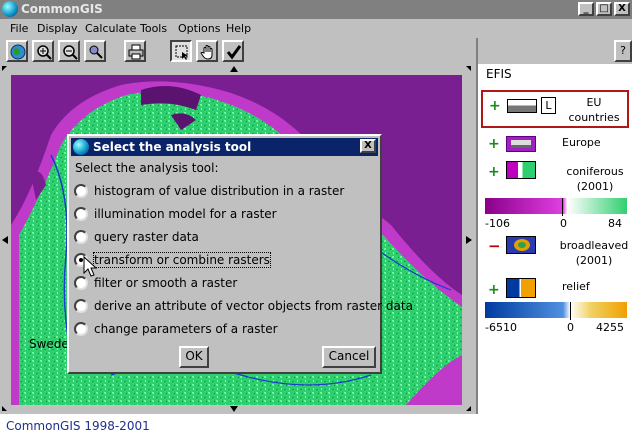  I want to click on scale-max-label: 4255, so click(610, 327).